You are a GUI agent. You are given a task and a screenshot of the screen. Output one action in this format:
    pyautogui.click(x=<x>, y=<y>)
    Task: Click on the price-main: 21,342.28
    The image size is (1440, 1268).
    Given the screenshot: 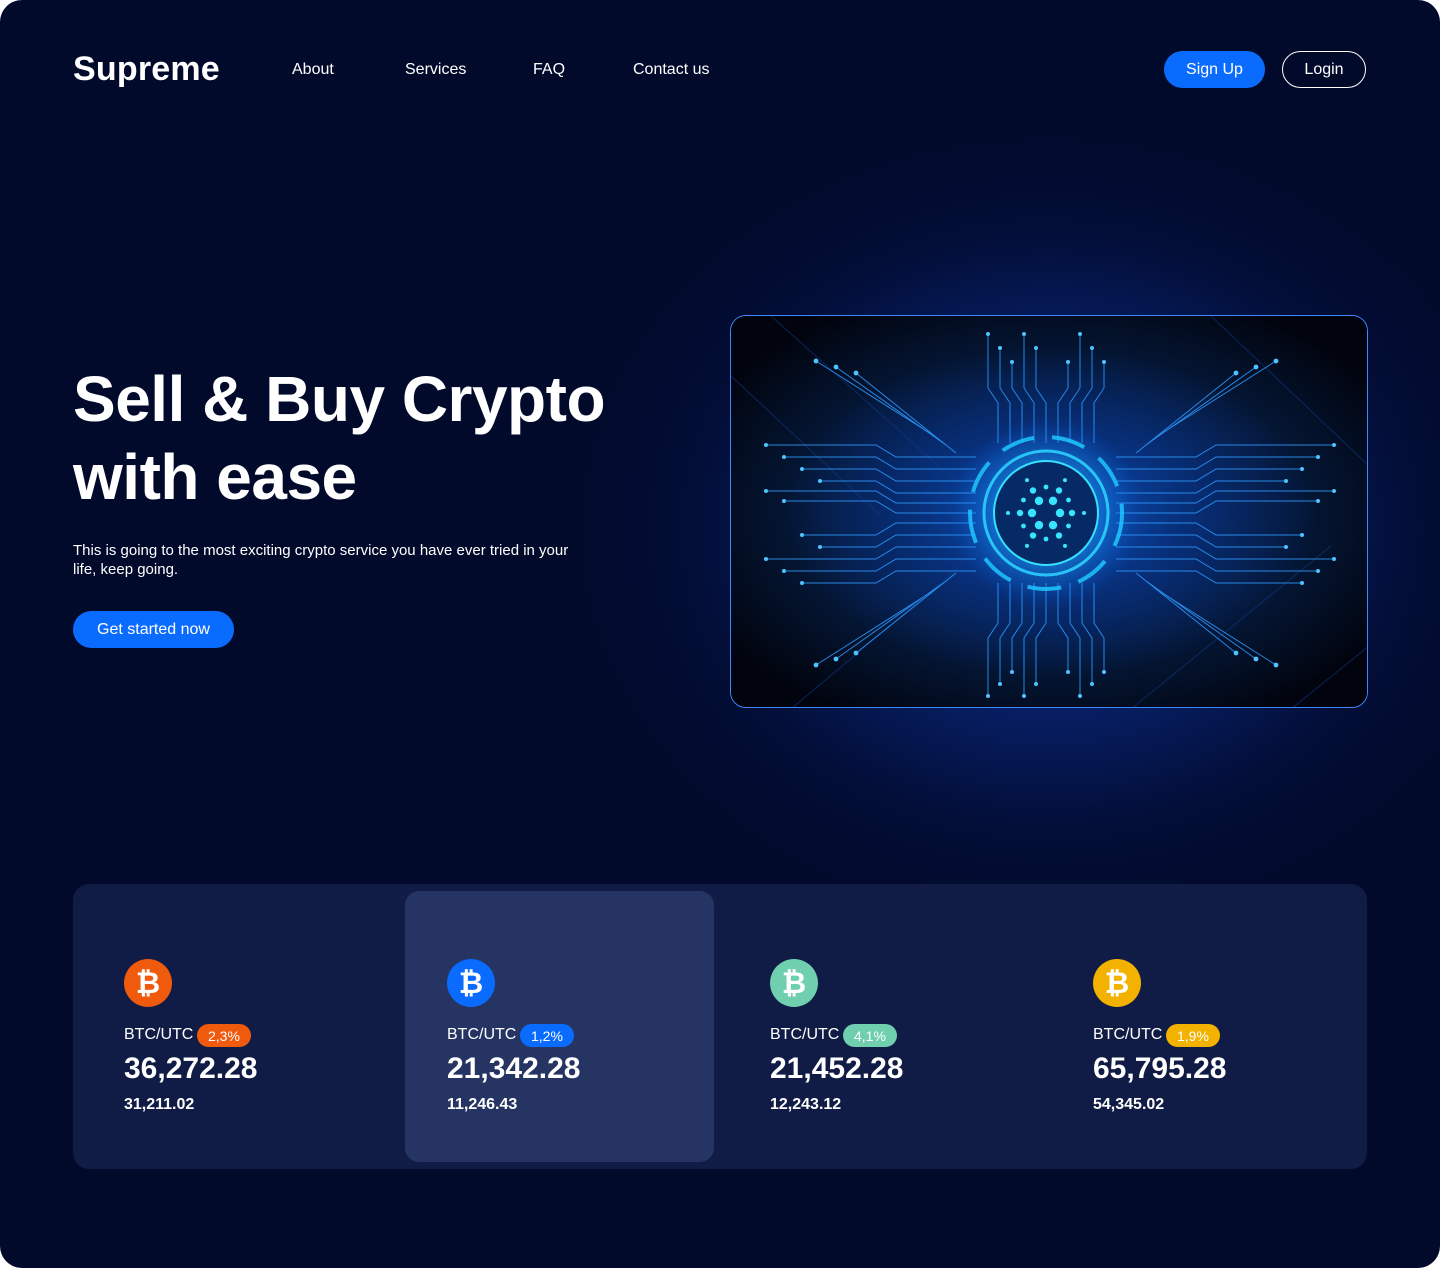 What is the action you would take?
    pyautogui.click(x=514, y=1068)
    